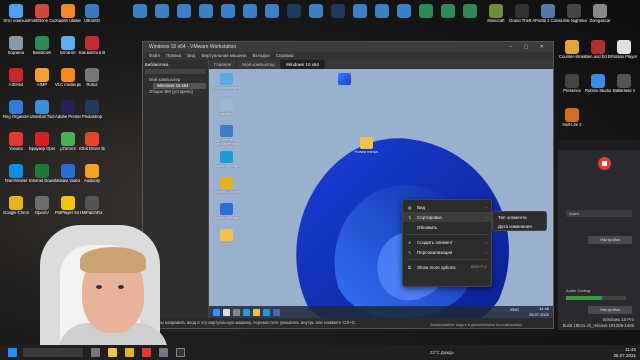  I want to click on host-icon: TeamViewer, so click(16, 173).